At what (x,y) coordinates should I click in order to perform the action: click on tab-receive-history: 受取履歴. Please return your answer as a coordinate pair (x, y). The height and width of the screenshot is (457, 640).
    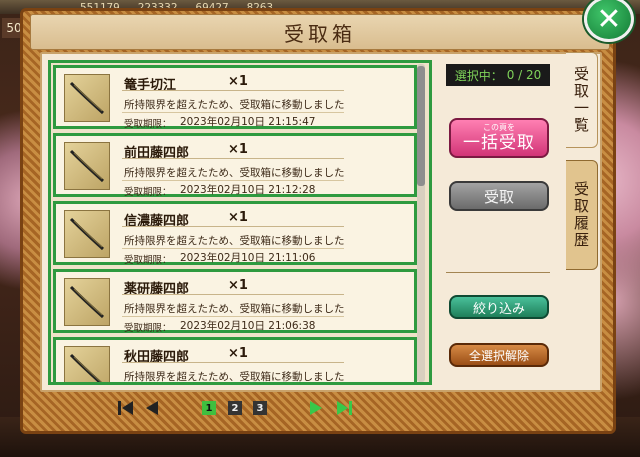
    Looking at the image, I should click on (582, 215).